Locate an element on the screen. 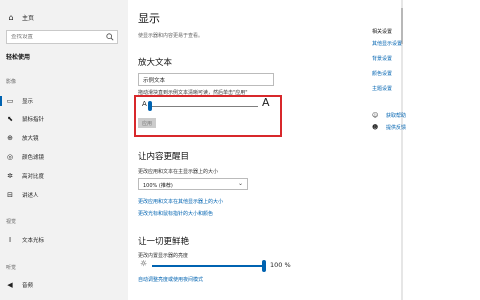 This screenshot has width=480, height=300. text-size-slider-track is located at coordinates (205, 106).